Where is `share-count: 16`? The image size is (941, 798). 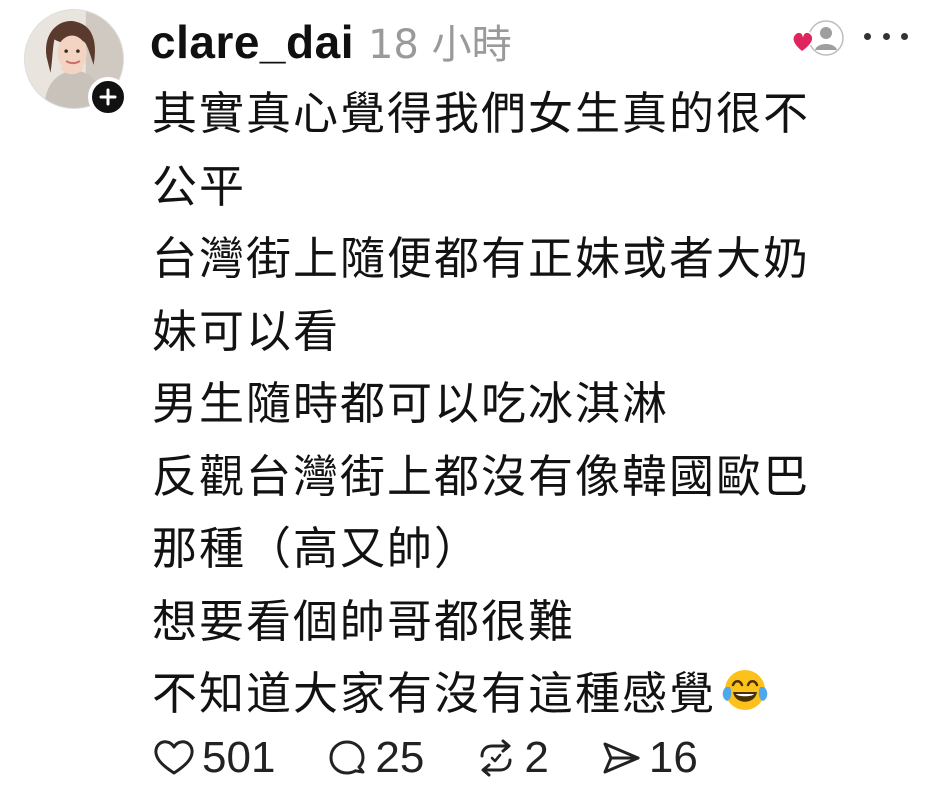
share-count: 16 is located at coordinates (673, 757).